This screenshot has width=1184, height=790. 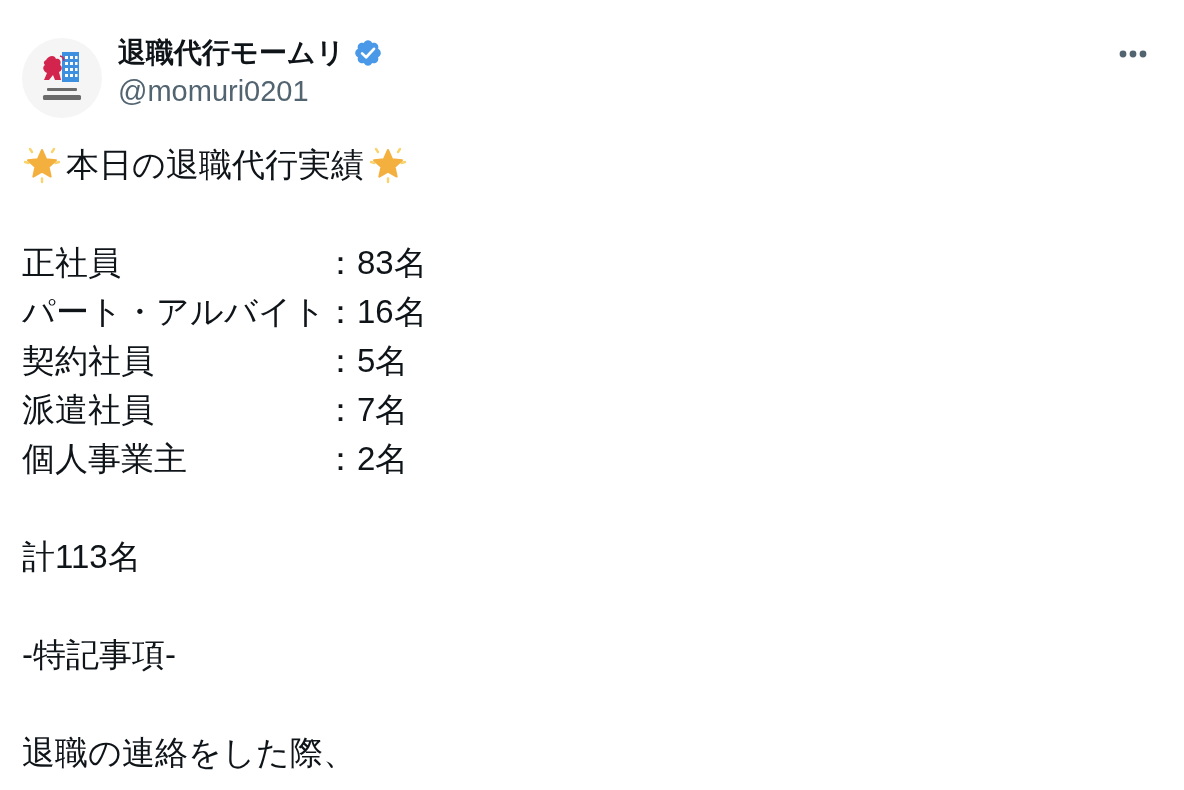 What do you see at coordinates (375, 263) in the screenshot?
I see `category-count: ：83名` at bounding box center [375, 263].